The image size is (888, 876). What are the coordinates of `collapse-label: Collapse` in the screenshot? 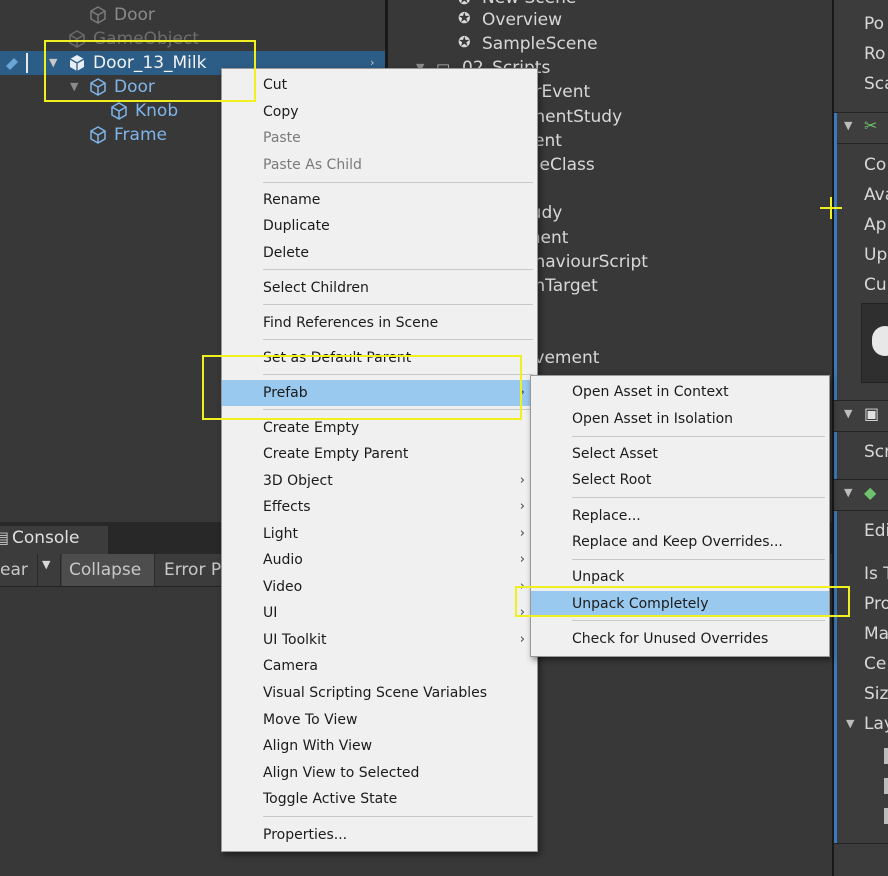 It's located at (105, 570).